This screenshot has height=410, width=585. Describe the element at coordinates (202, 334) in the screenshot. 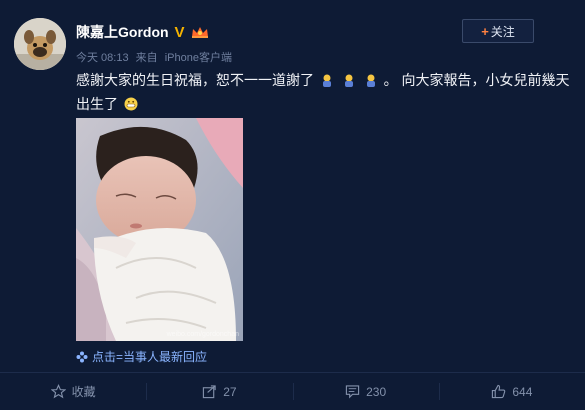

I see `photo-watermark: weibo.com/gordonchan` at that location.